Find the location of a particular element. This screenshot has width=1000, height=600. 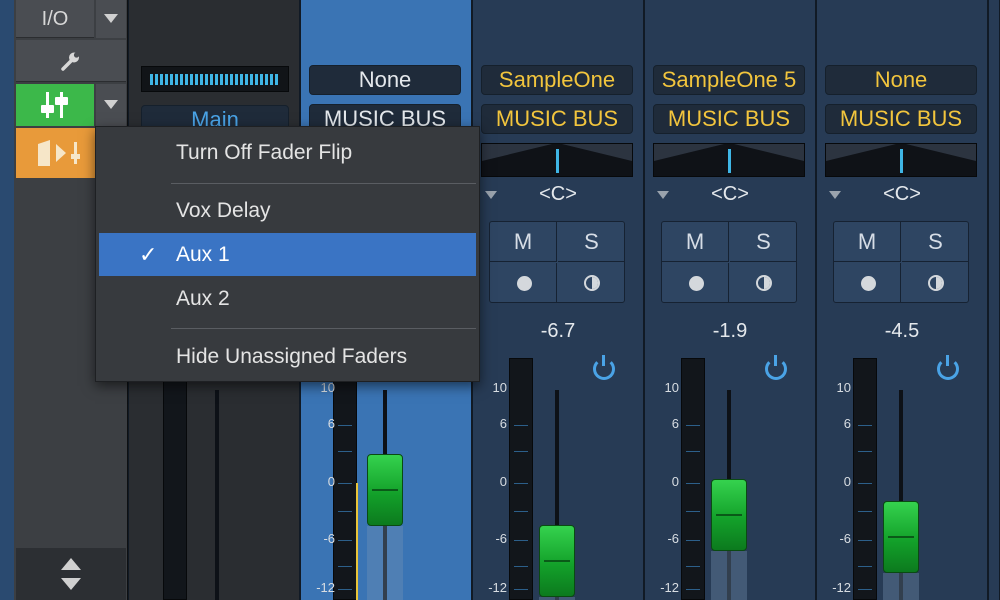

io-dropdown-button is located at coordinates (111, 19).